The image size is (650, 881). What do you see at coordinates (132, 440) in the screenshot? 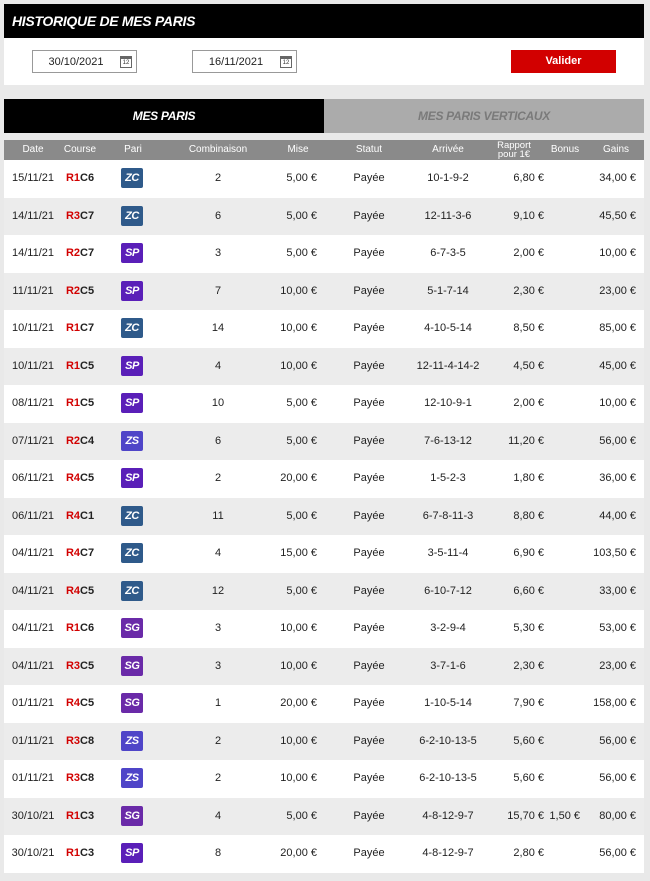
I see `bet-type-badge: ZS` at bounding box center [132, 440].